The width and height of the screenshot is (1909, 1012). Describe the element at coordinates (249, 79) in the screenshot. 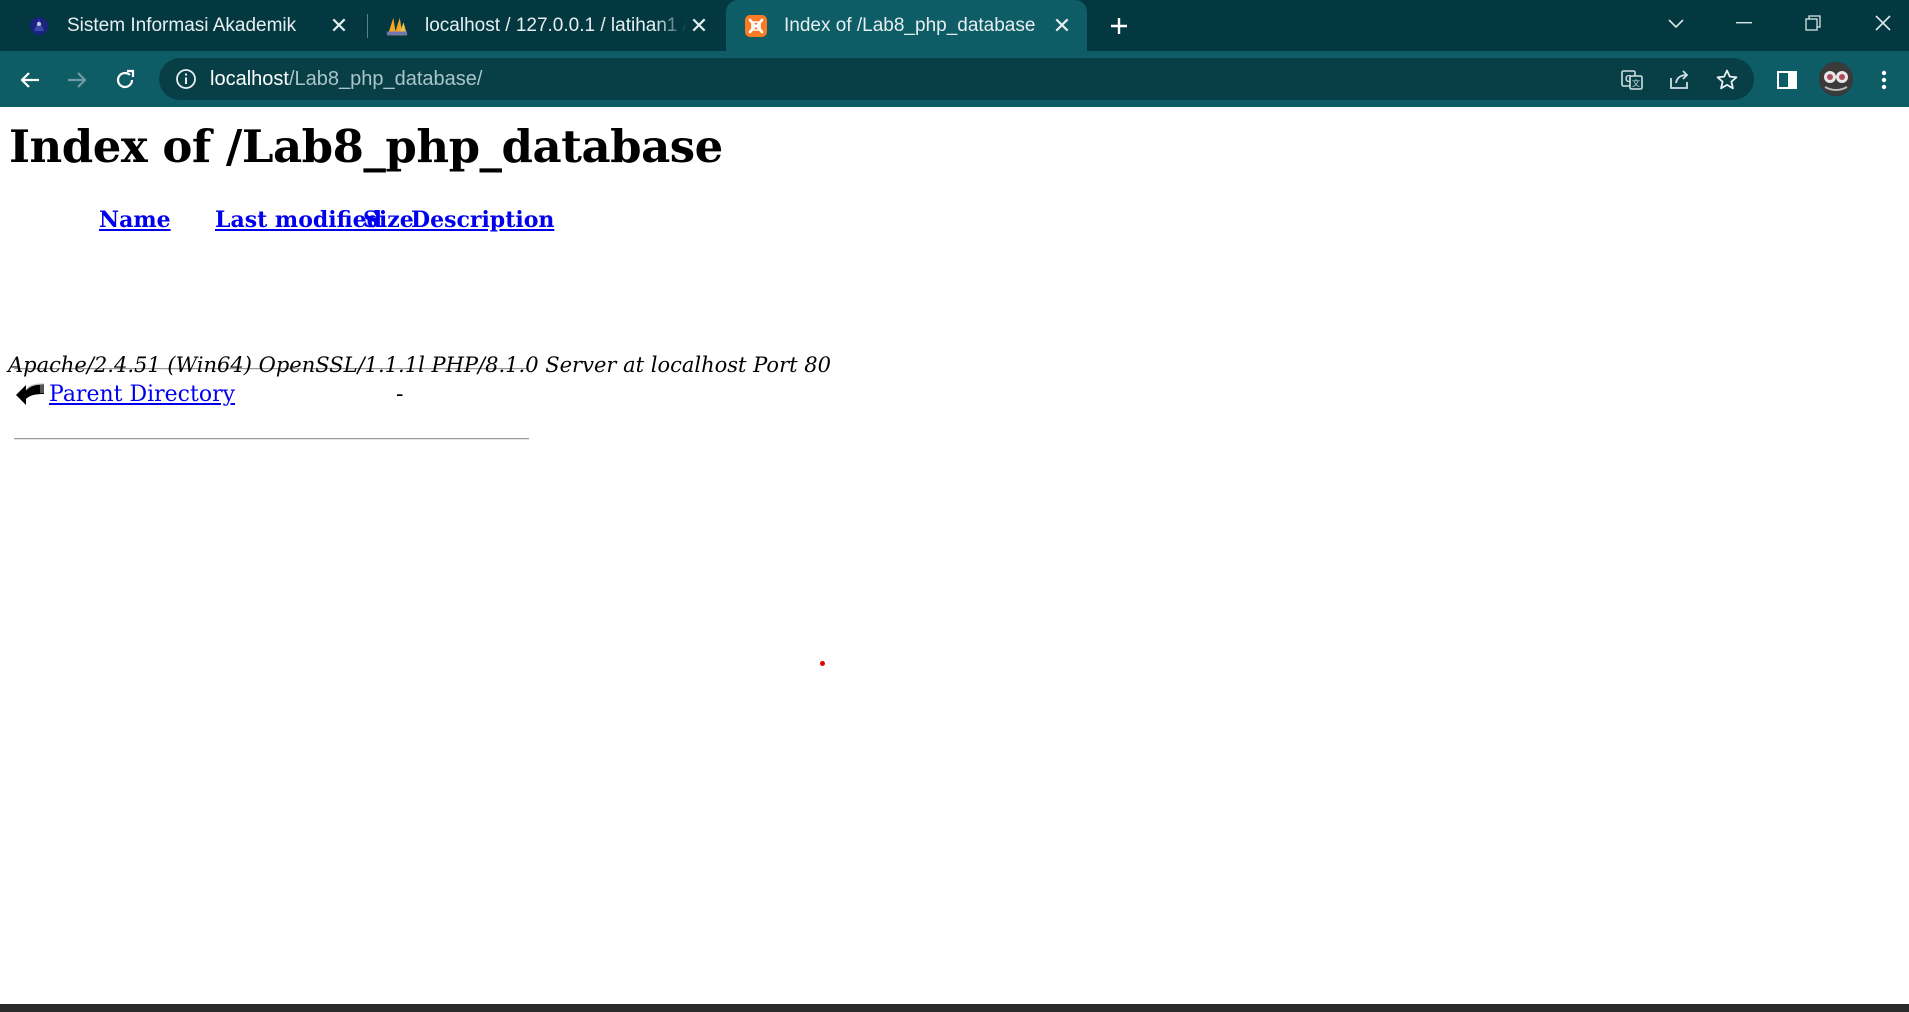

I see `url-host: localhost` at that location.